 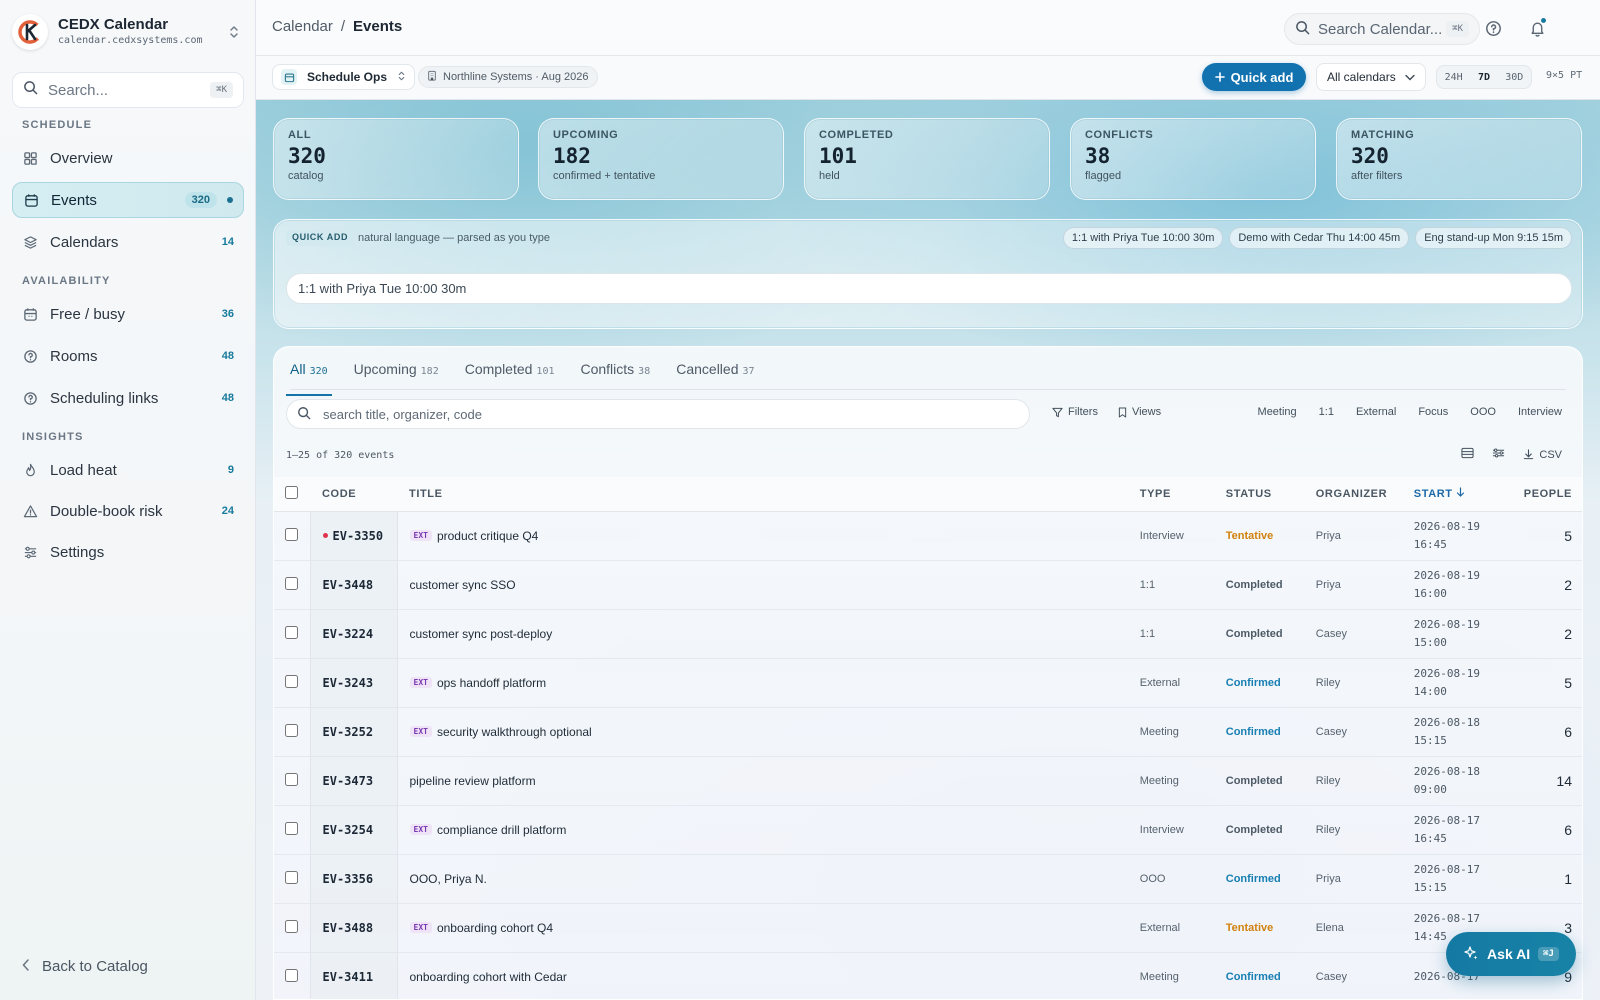 What do you see at coordinates (348, 977) in the screenshot?
I see `event-code: EV-3411` at bounding box center [348, 977].